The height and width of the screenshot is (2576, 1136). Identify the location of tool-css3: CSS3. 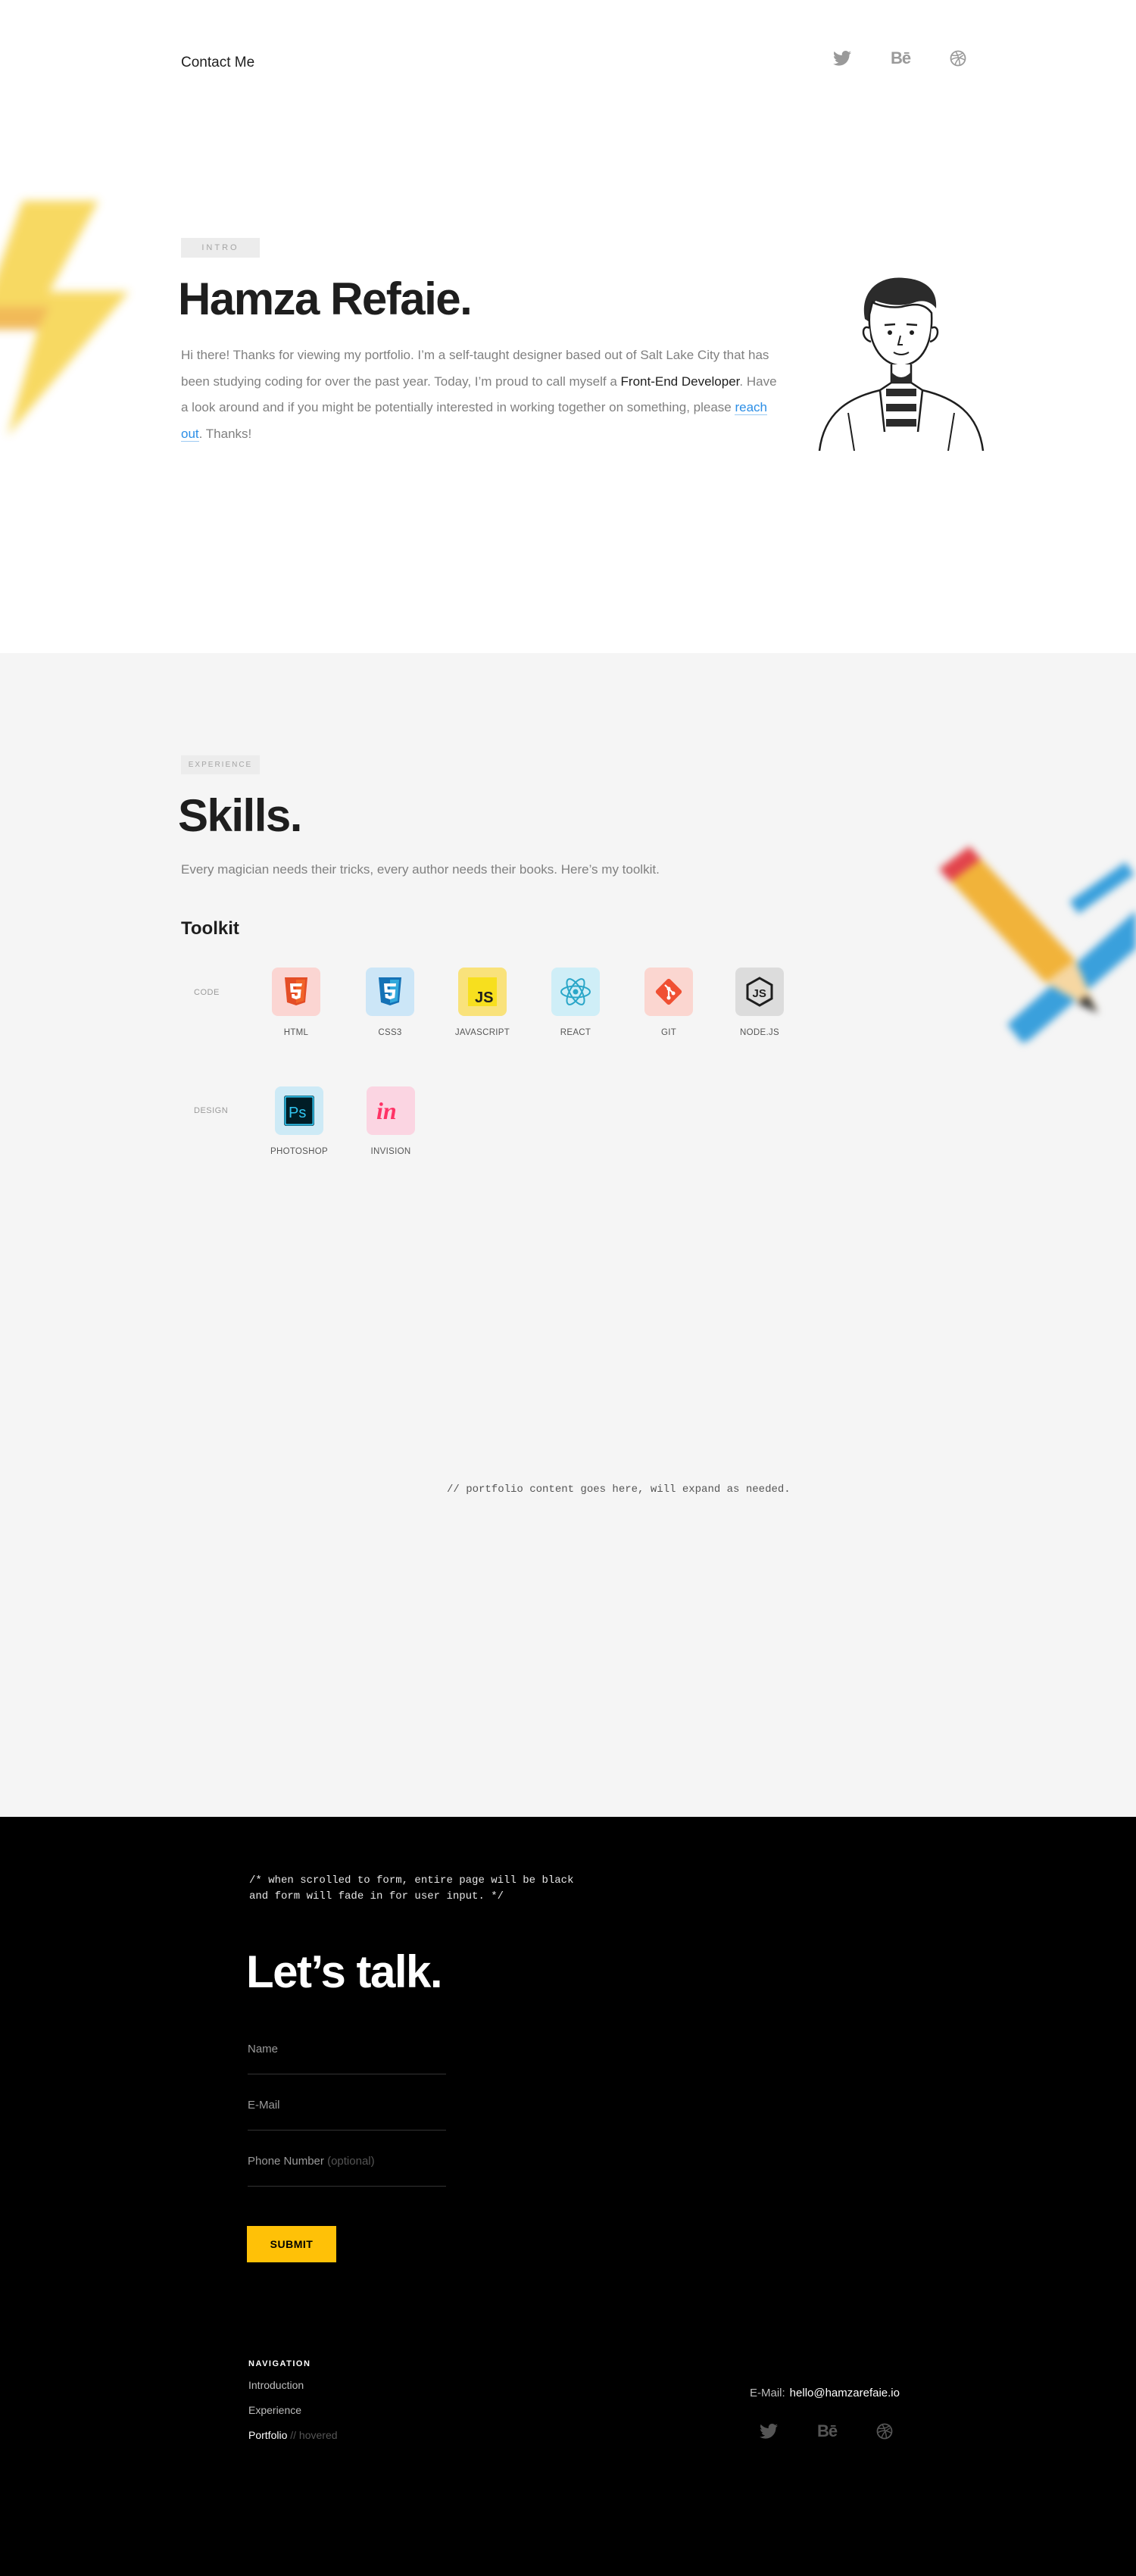
(390, 1003).